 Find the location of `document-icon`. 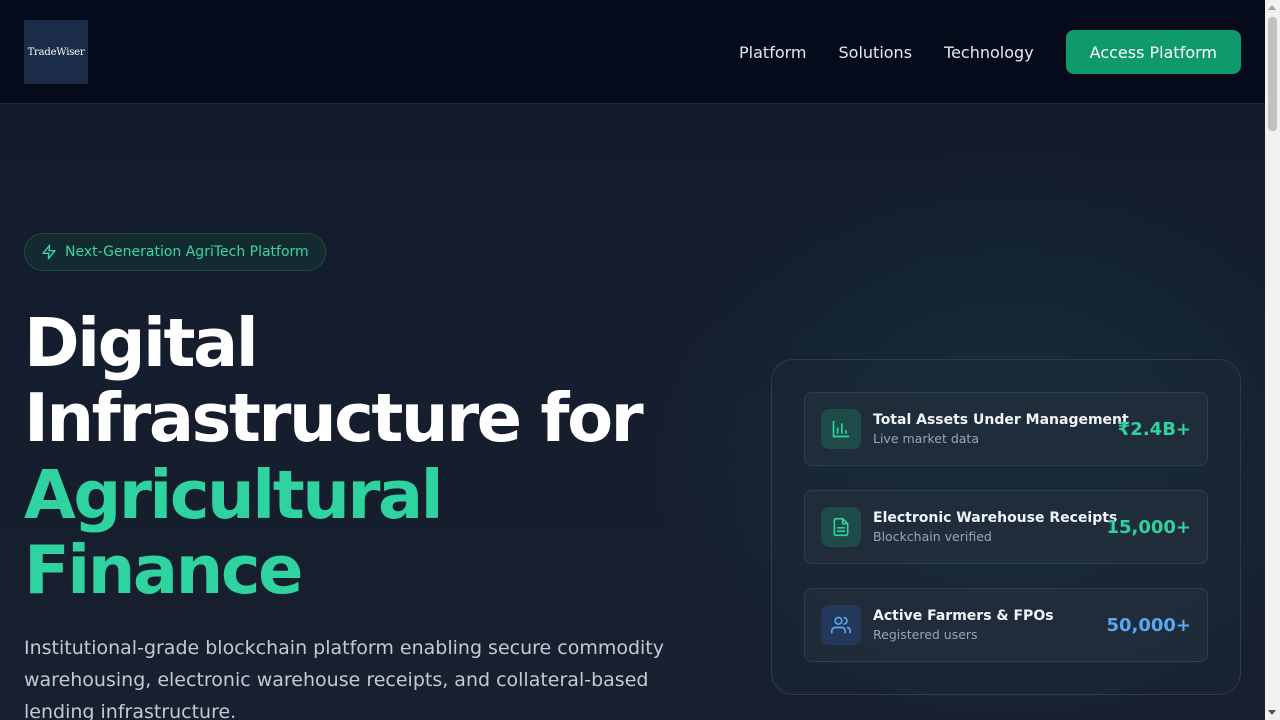

document-icon is located at coordinates (841, 527).